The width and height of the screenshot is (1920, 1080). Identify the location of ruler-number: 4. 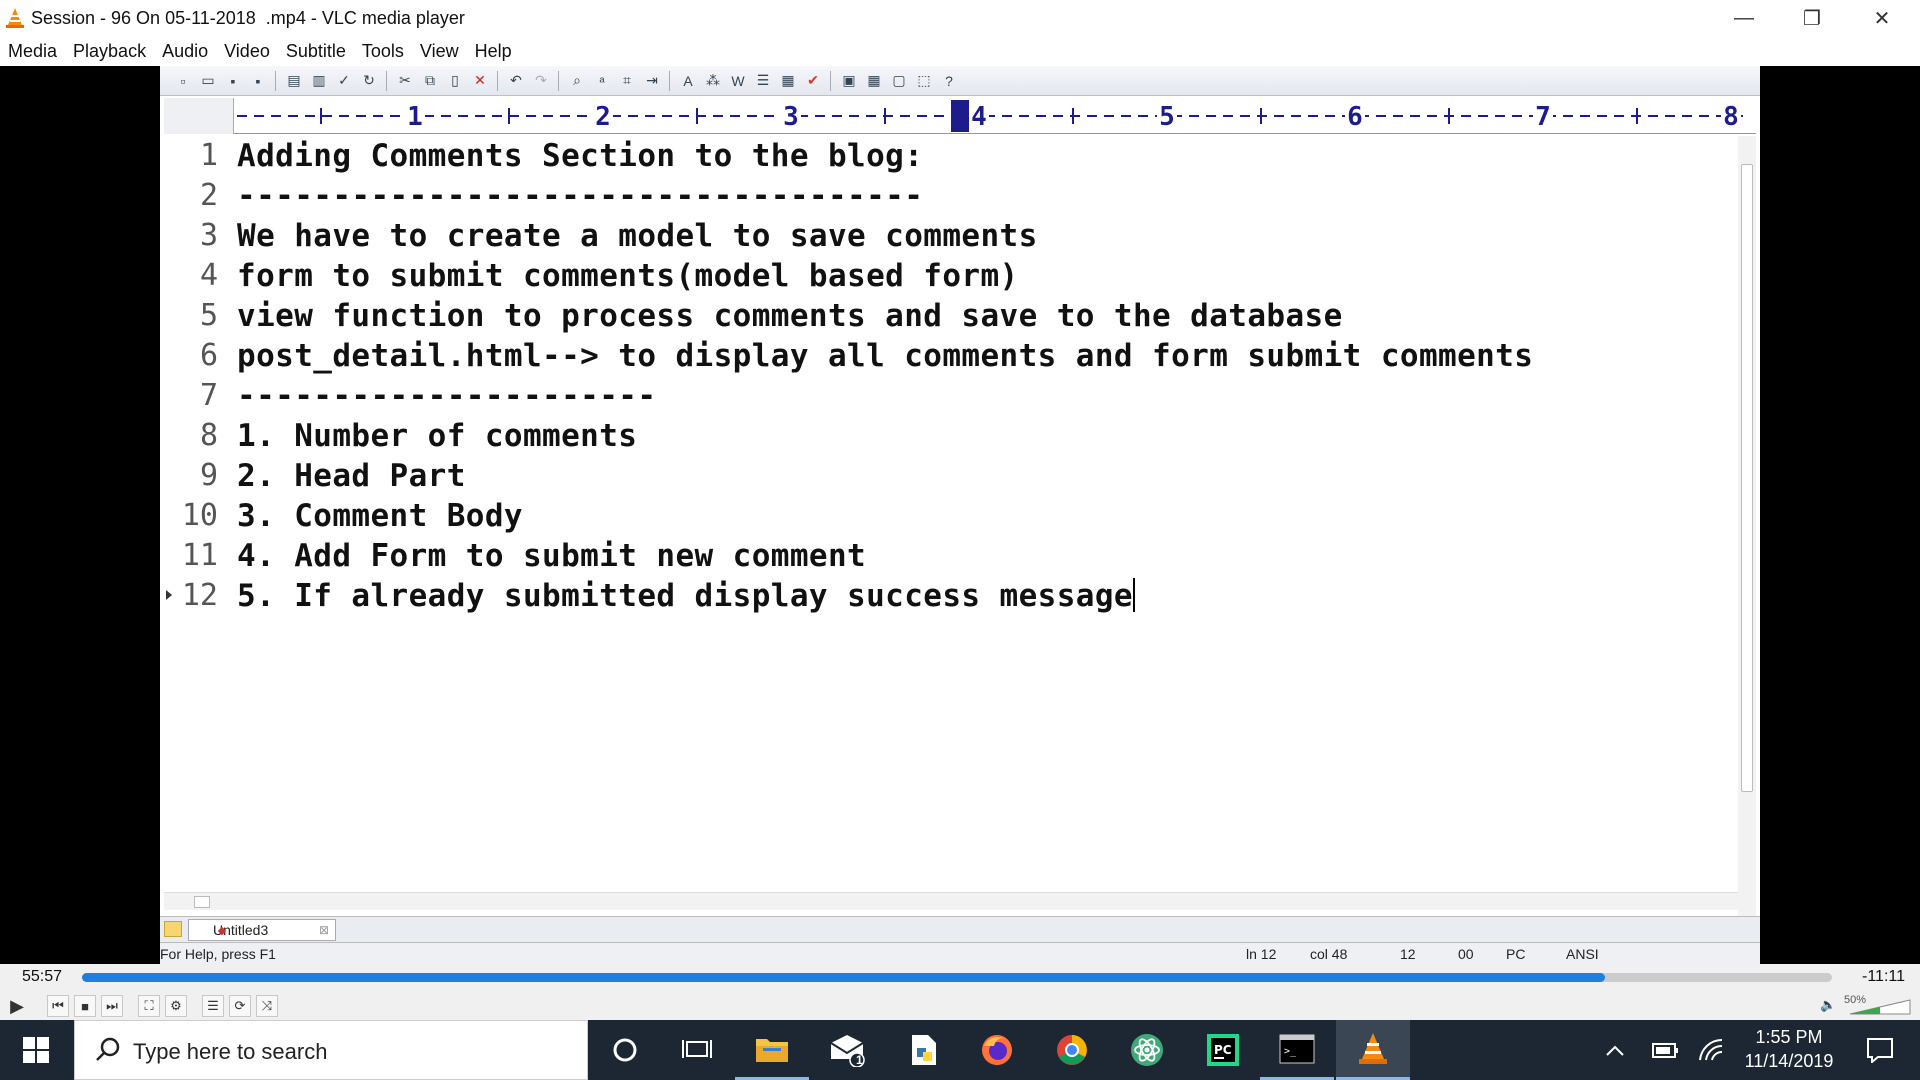
(979, 117).